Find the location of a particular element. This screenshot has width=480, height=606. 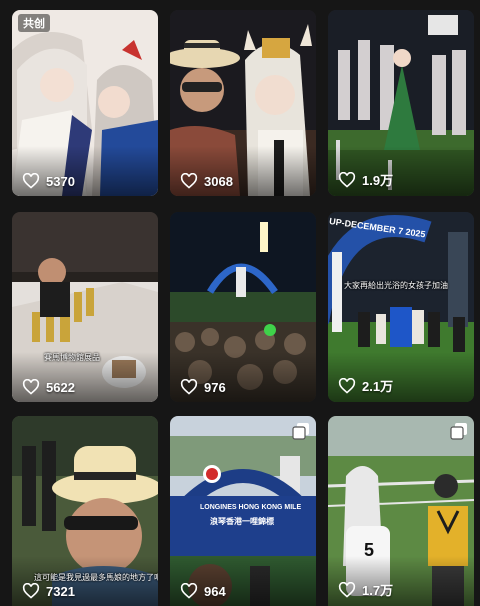

video-caption: 賽馬博物館展品 is located at coordinates (72, 357).